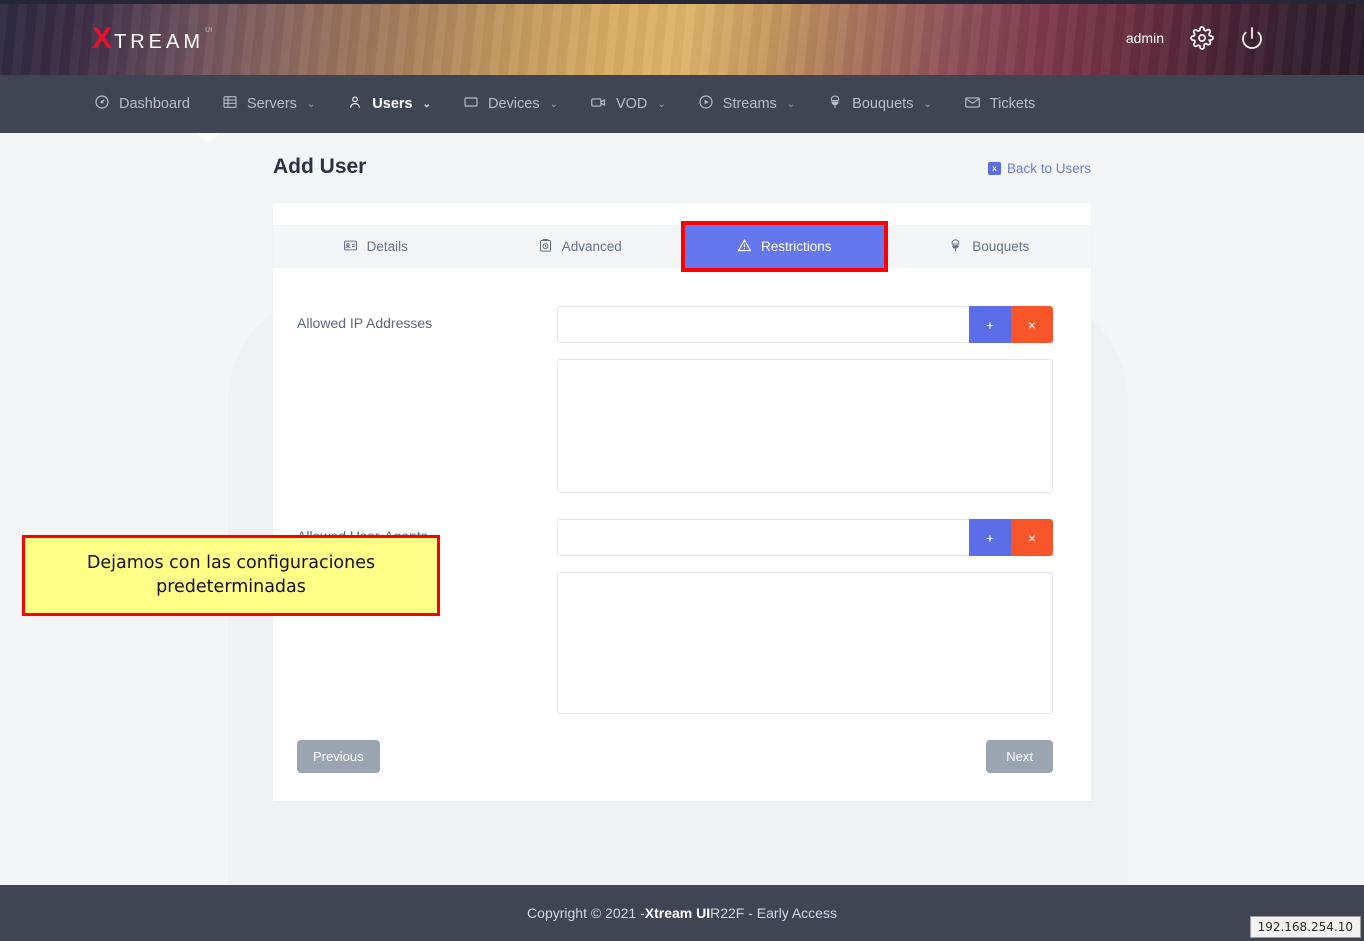  What do you see at coordinates (749, 104) in the screenshot?
I see `nav-label: Streams` at bounding box center [749, 104].